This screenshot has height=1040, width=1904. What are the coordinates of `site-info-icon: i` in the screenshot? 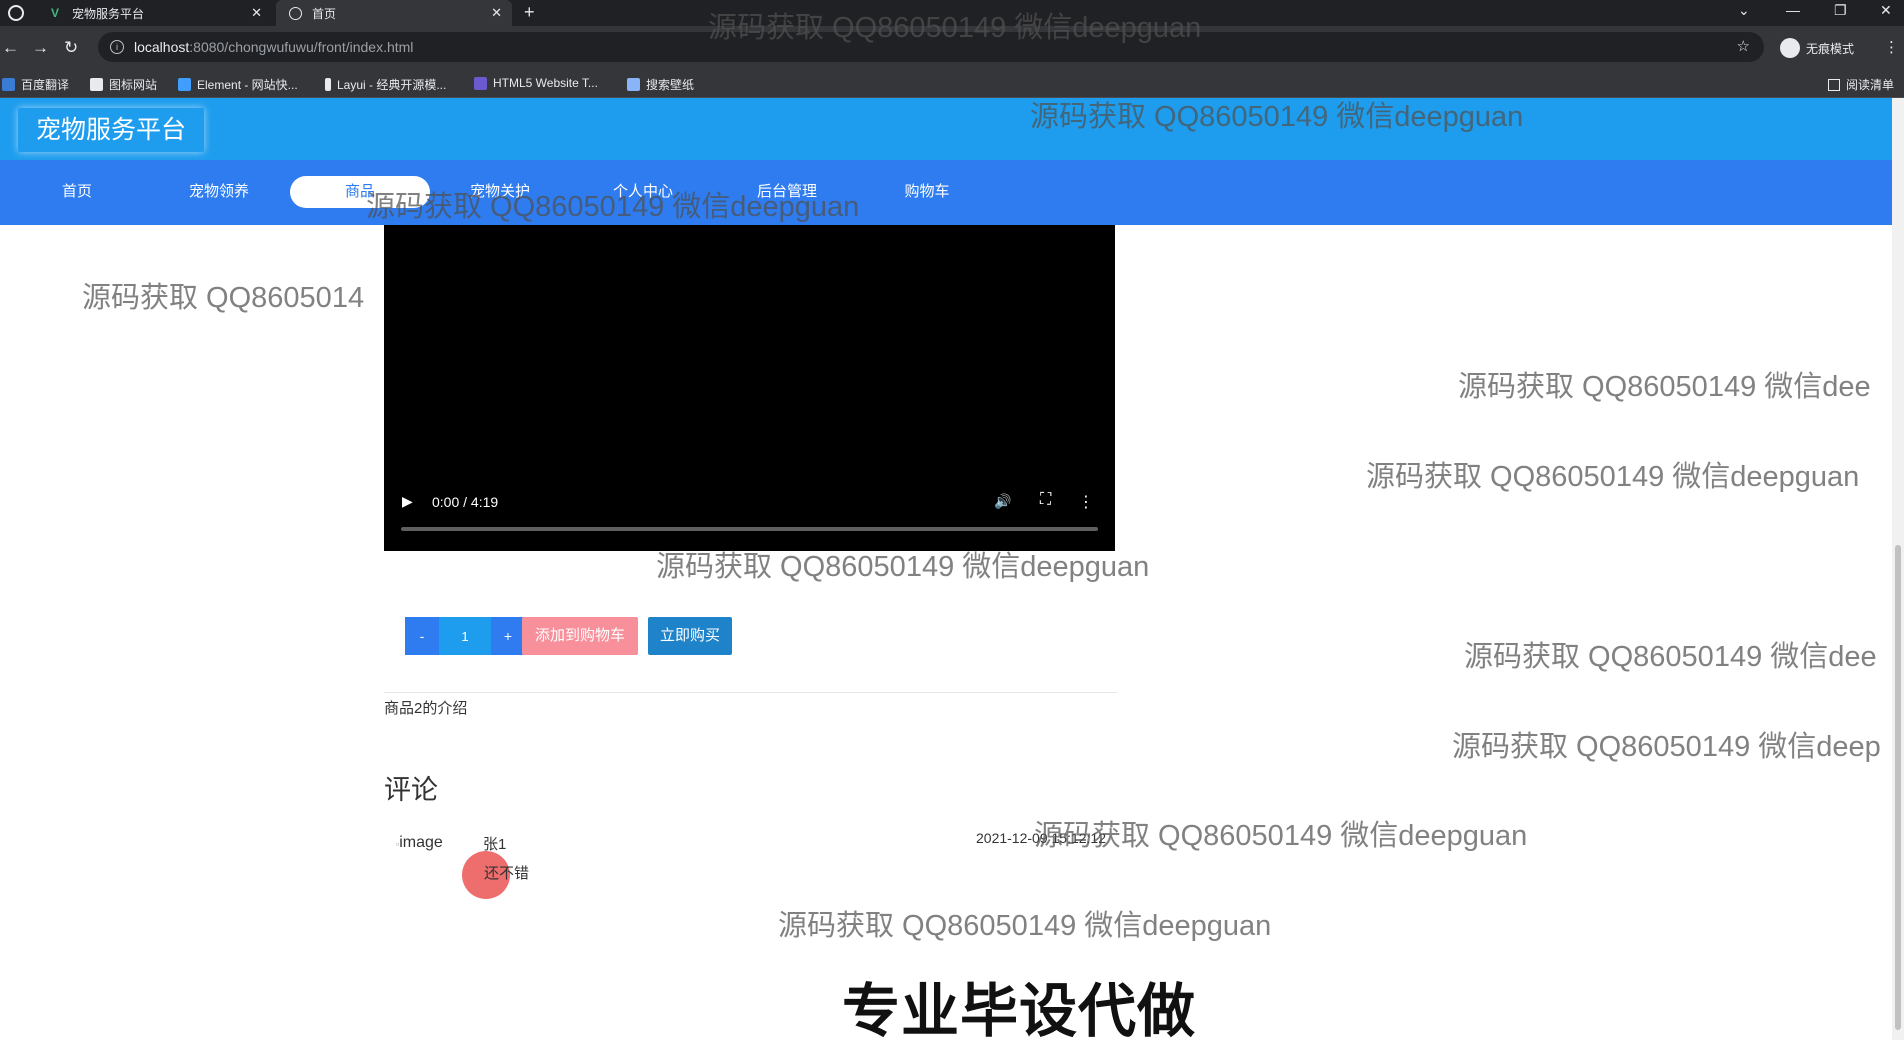 It's located at (117, 47).